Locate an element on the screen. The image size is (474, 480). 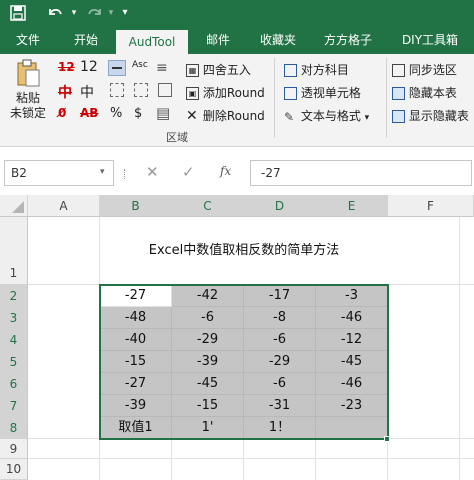
align-icon: ≡ is located at coordinates (162, 68).